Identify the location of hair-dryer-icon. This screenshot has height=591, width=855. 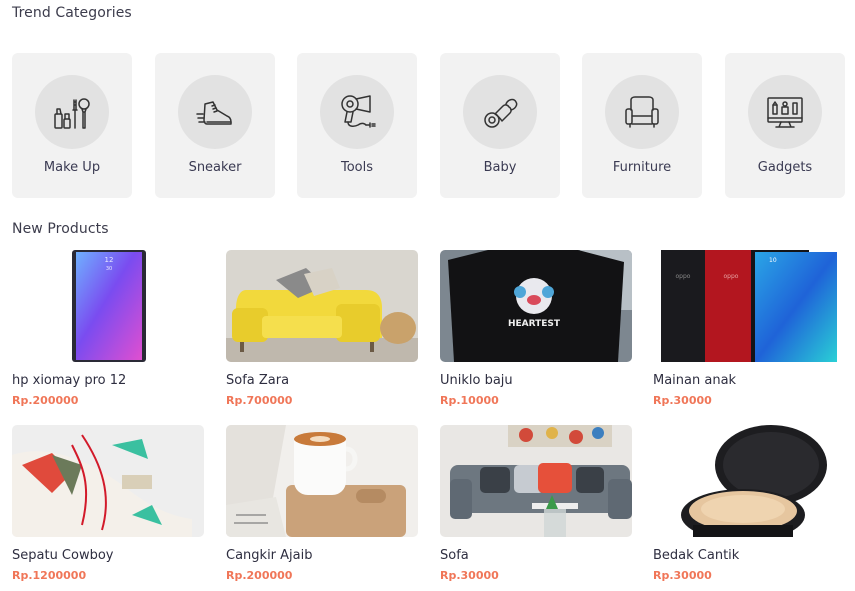
(358, 111).